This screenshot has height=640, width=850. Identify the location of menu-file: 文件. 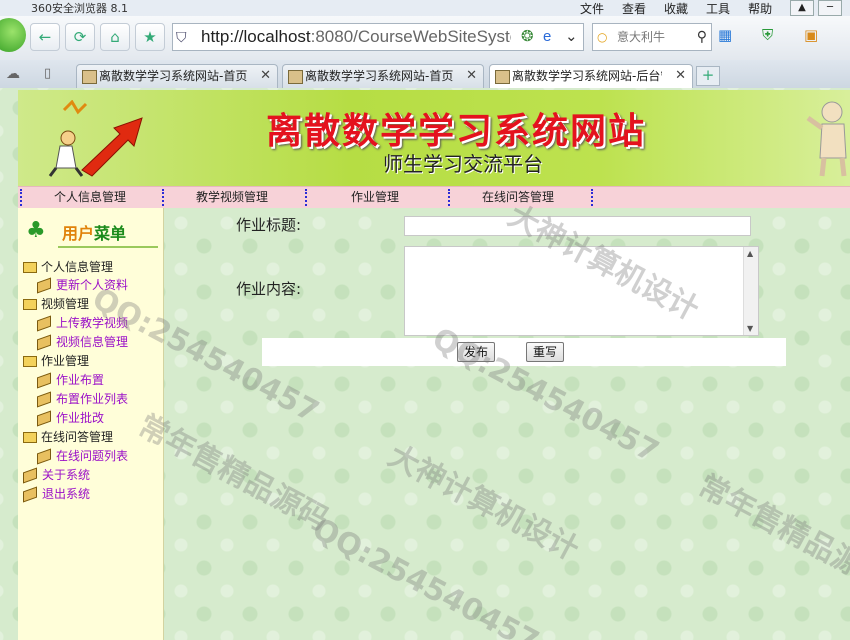
(592, 8).